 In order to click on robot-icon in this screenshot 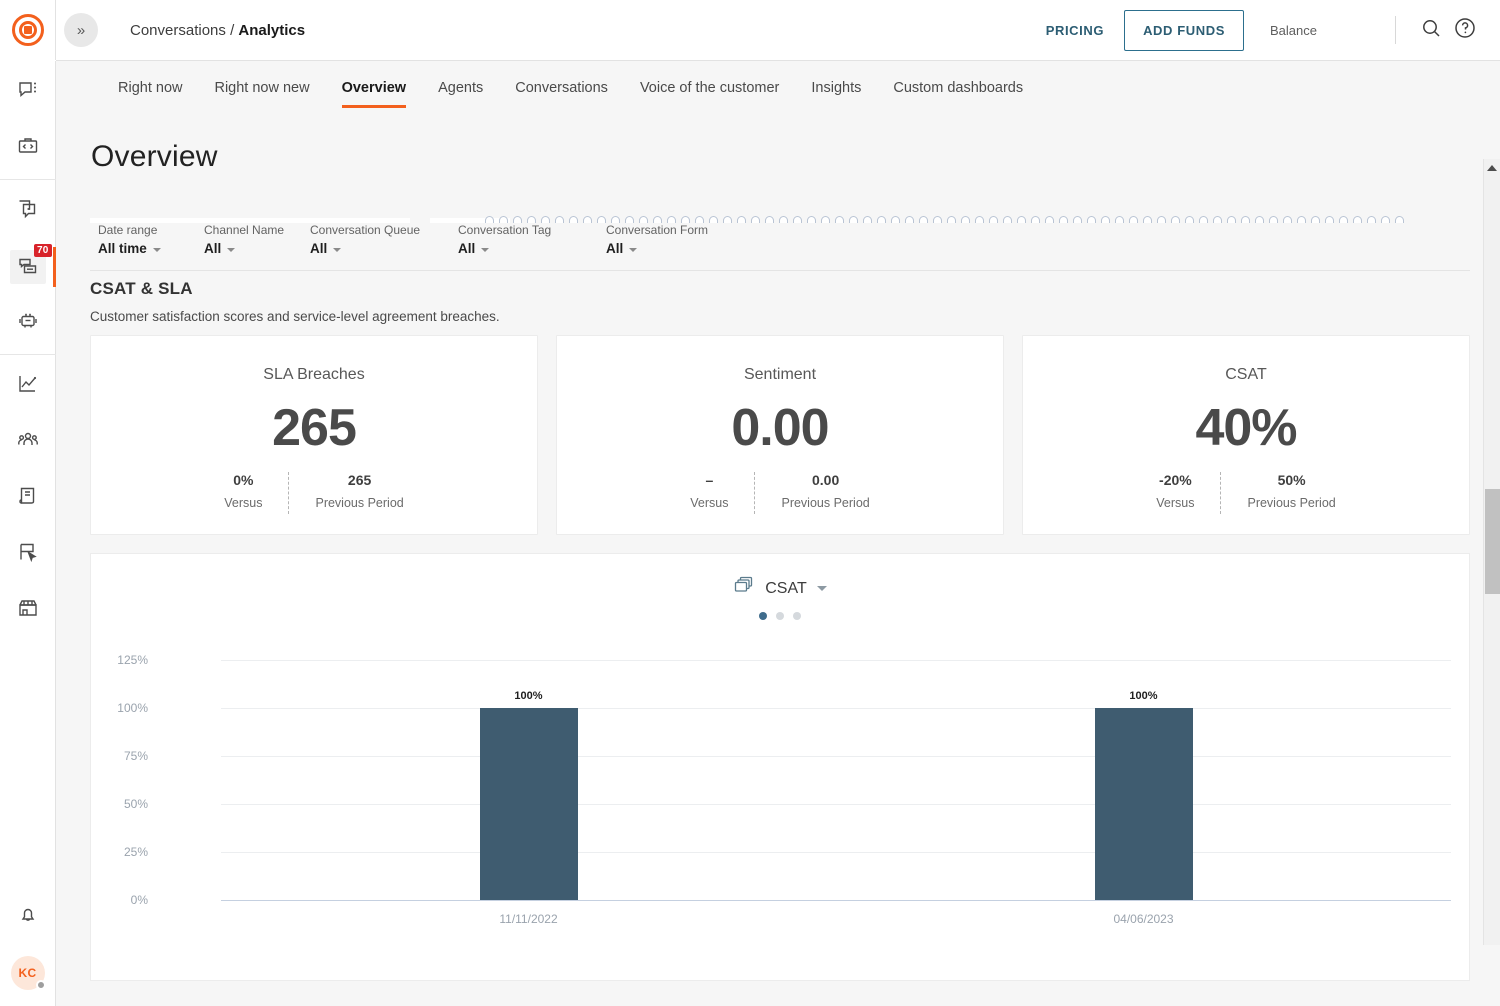, I will do `click(28, 323)`.